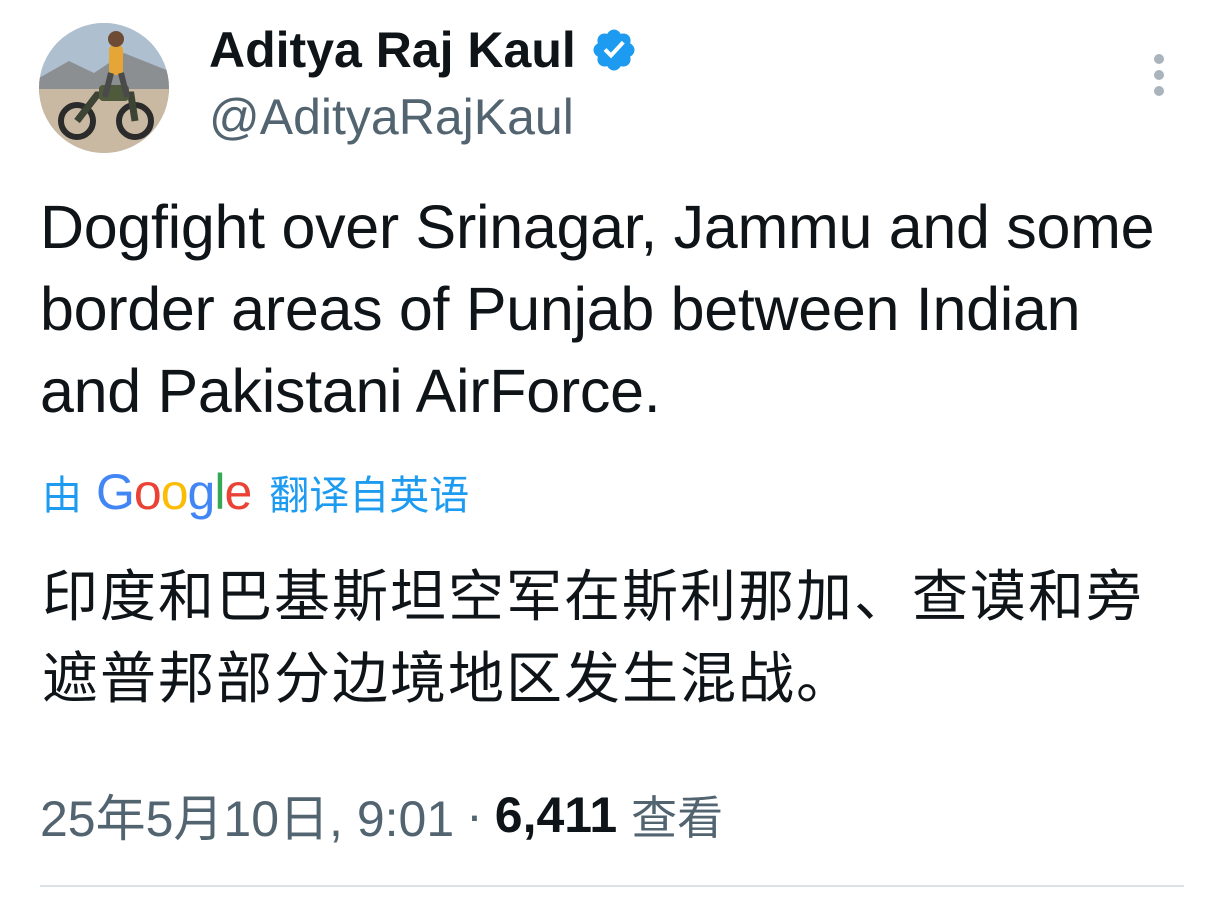  I want to click on avatar, so click(104, 88).